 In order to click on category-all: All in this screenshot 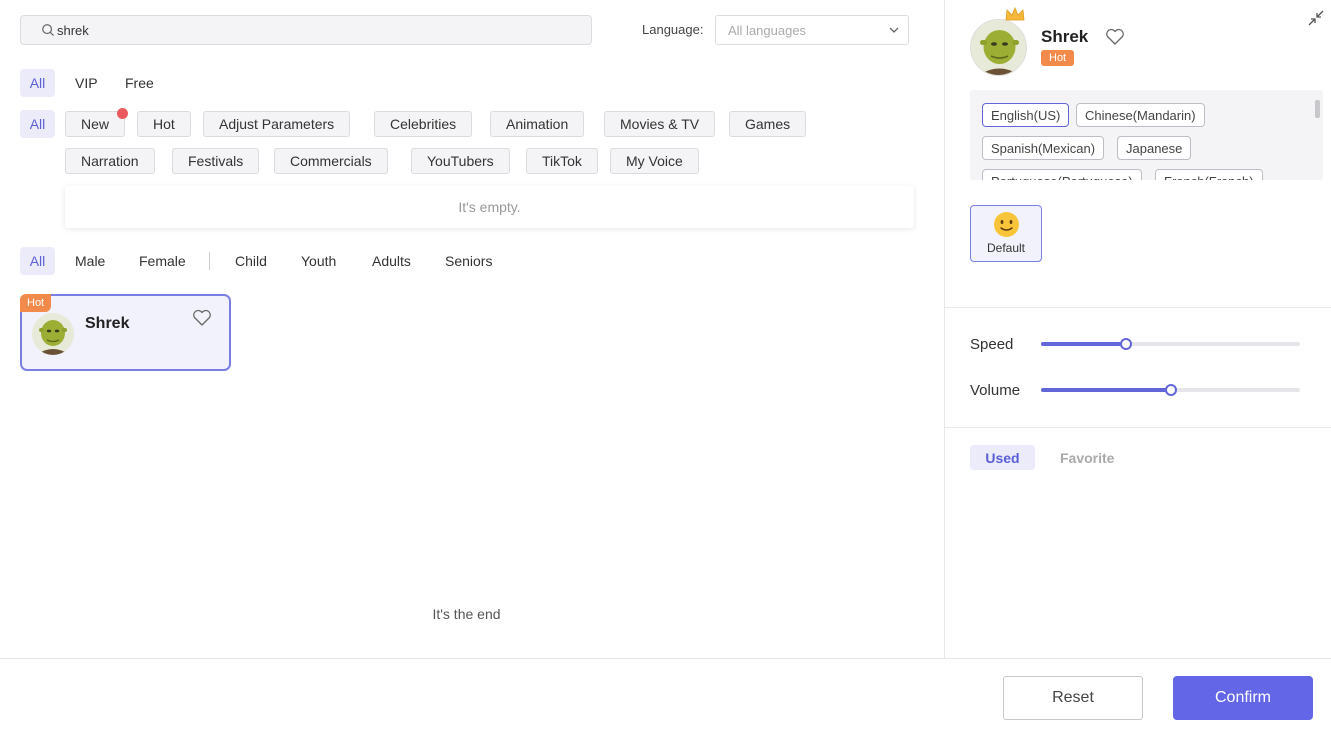, I will do `click(37, 124)`.